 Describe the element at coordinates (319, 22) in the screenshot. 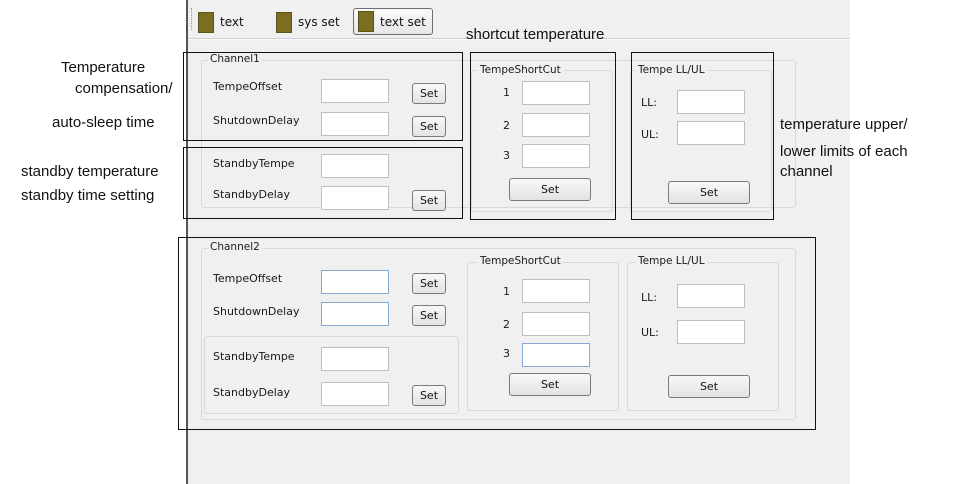

I see `toolbar-button-label: sys set` at that location.